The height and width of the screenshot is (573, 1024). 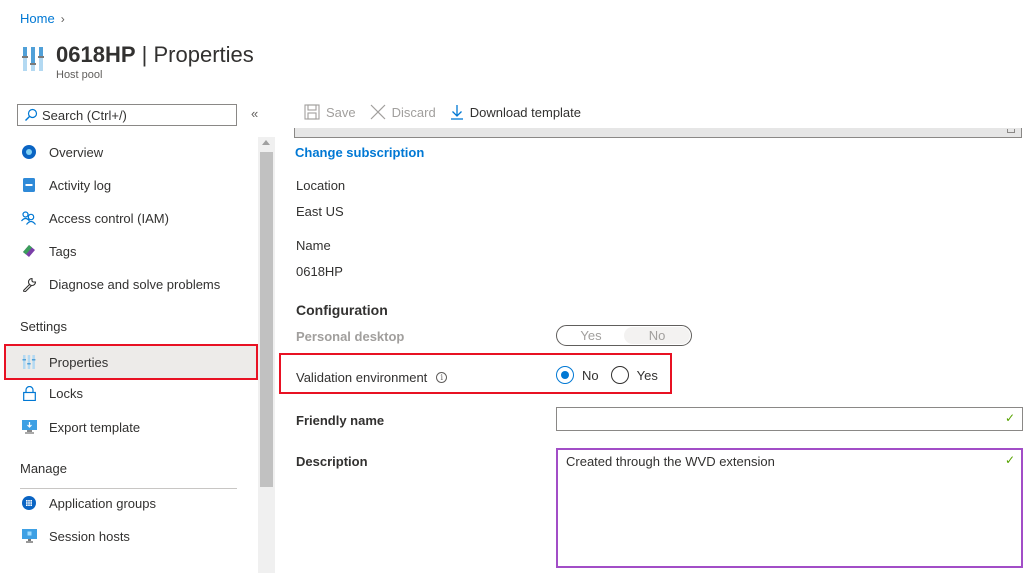 What do you see at coordinates (332, 461) in the screenshot?
I see `description-label: Description` at bounding box center [332, 461].